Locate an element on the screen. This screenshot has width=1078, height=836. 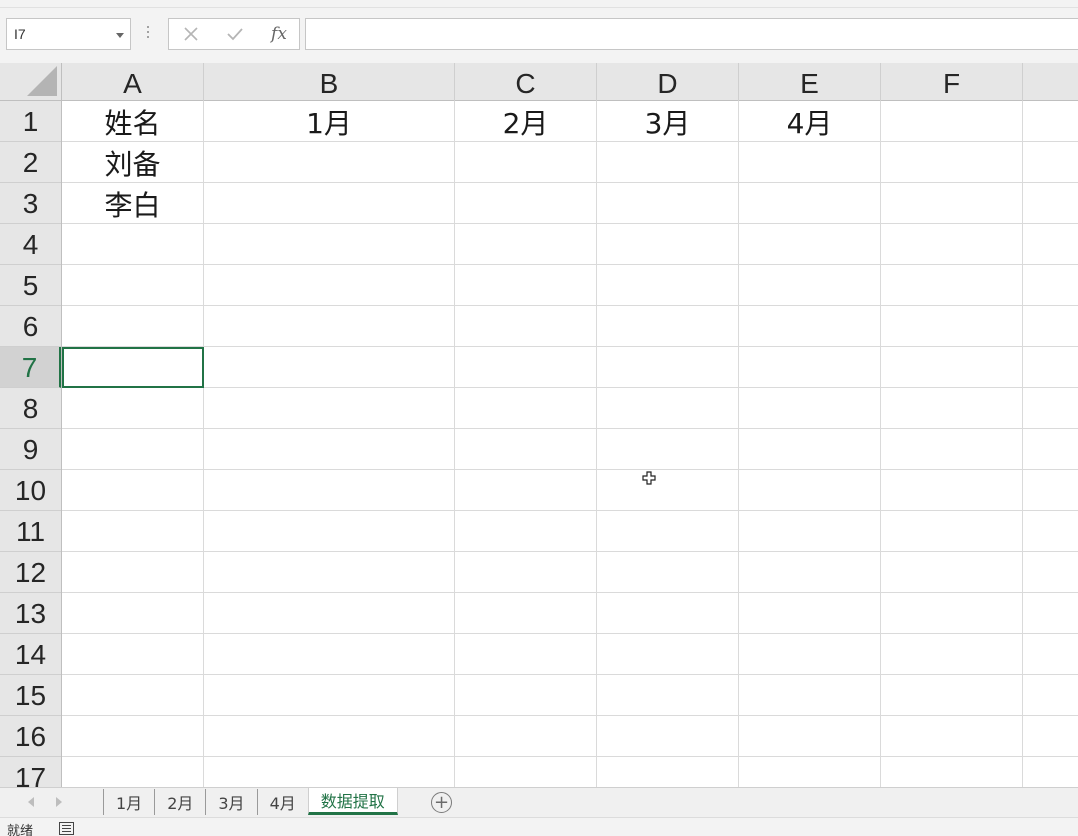
column-header-f: F is located at coordinates (952, 82).